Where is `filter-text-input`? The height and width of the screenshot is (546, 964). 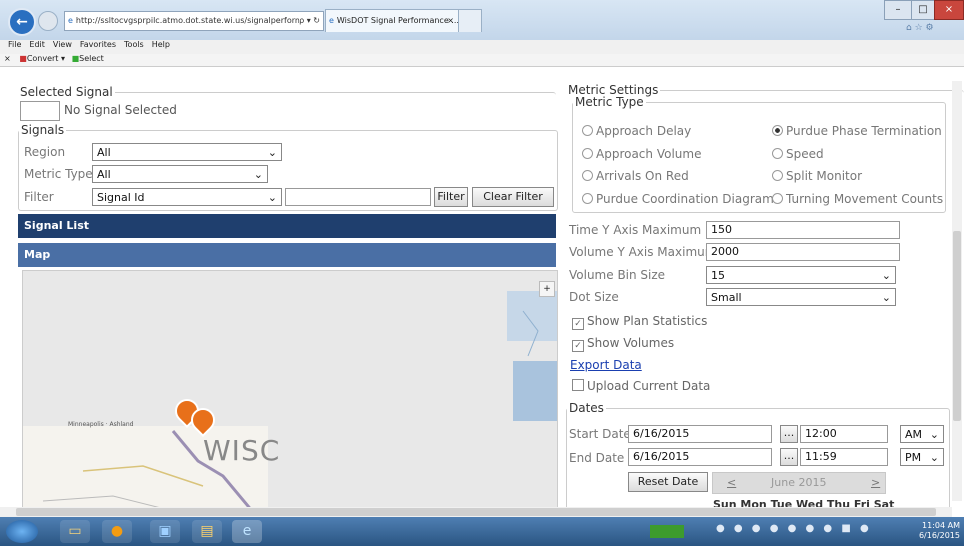
filter-text-input is located at coordinates (358, 197).